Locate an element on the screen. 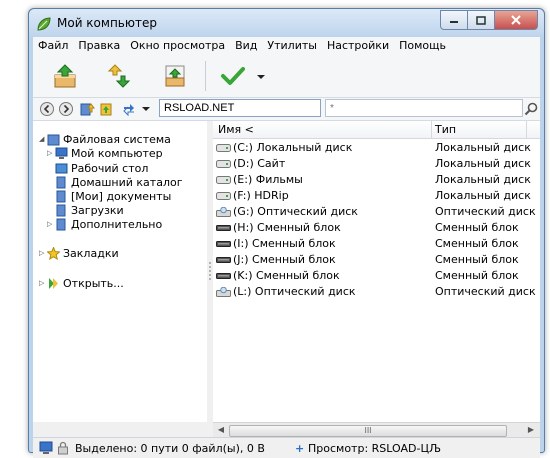  move-button is located at coordinates (119, 76).